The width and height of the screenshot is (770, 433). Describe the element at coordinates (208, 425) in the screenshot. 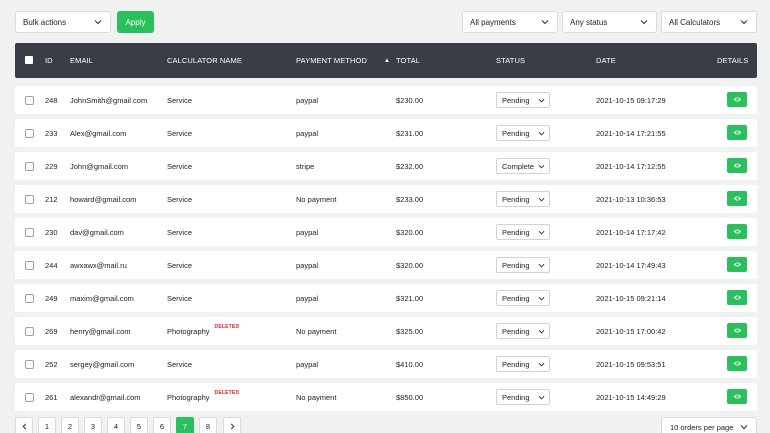

I see `page-button-8: 8` at that location.